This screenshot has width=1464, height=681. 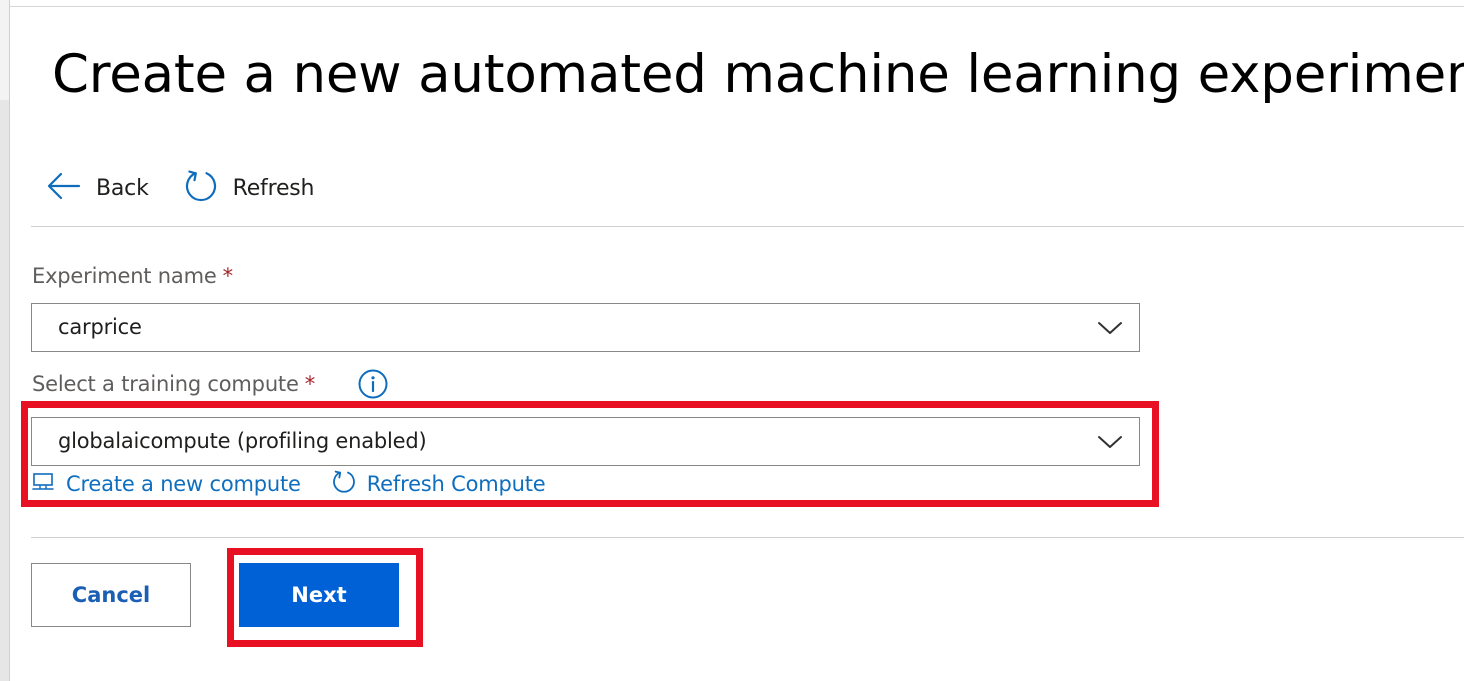 I want to click on experiment-name-label-text: Experiment name, so click(x=124, y=276).